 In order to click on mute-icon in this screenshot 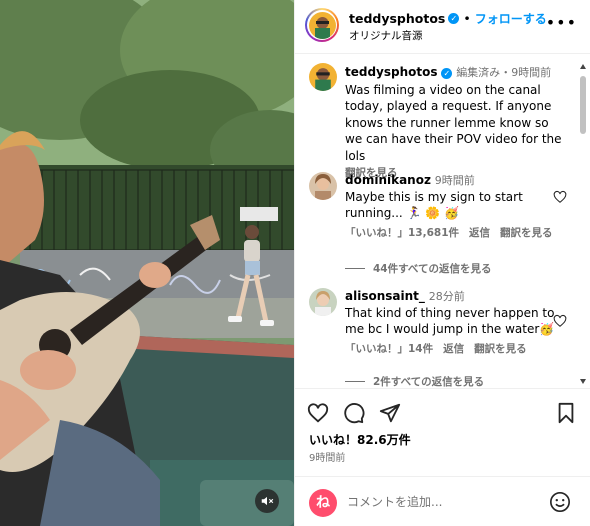, I will do `click(267, 501)`.